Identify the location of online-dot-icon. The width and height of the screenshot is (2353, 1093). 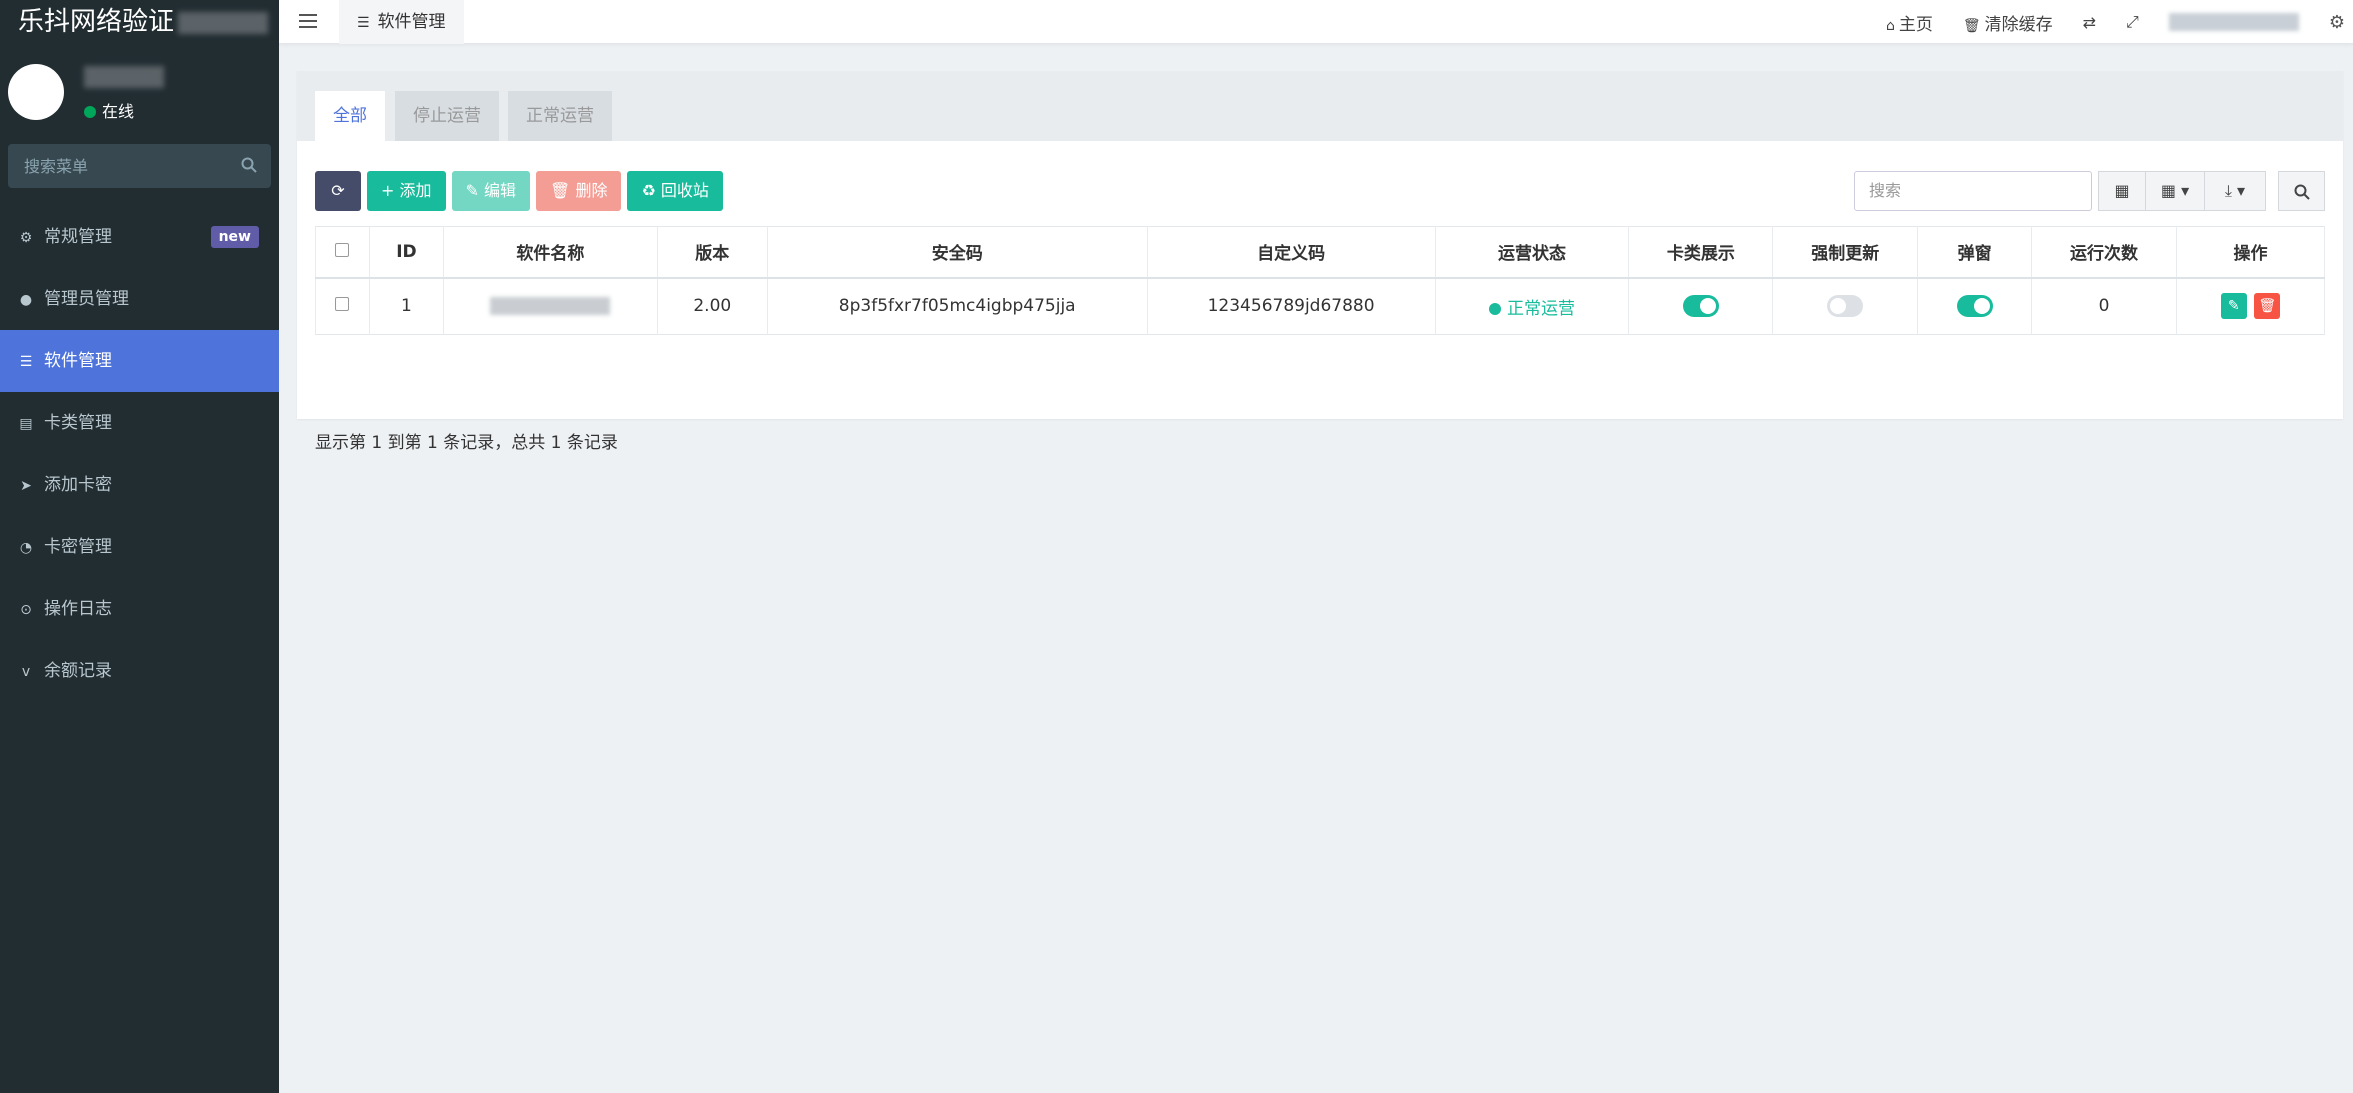
(90, 112).